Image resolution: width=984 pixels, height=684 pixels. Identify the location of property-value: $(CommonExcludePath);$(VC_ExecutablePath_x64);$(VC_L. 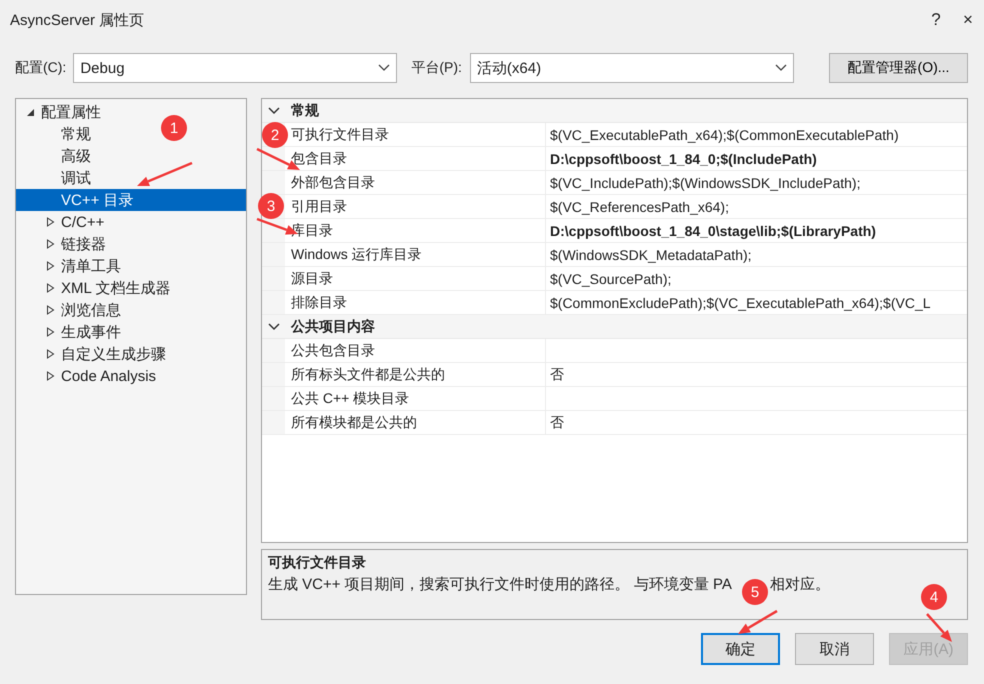
(738, 302).